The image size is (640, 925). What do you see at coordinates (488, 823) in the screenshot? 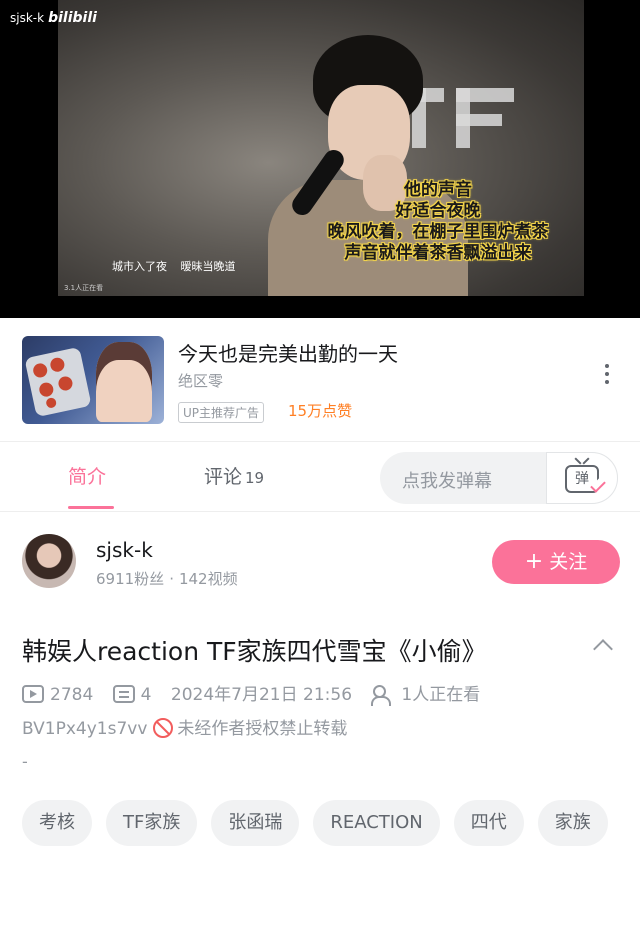
I see `tag-chip: 四代` at bounding box center [488, 823].